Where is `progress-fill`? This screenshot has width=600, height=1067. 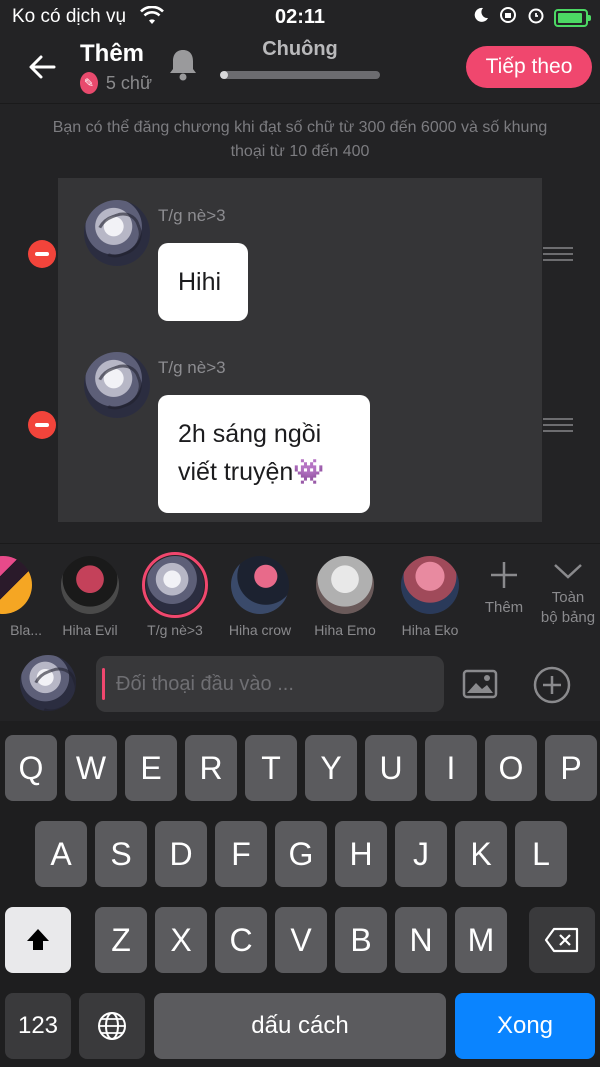 progress-fill is located at coordinates (224, 75).